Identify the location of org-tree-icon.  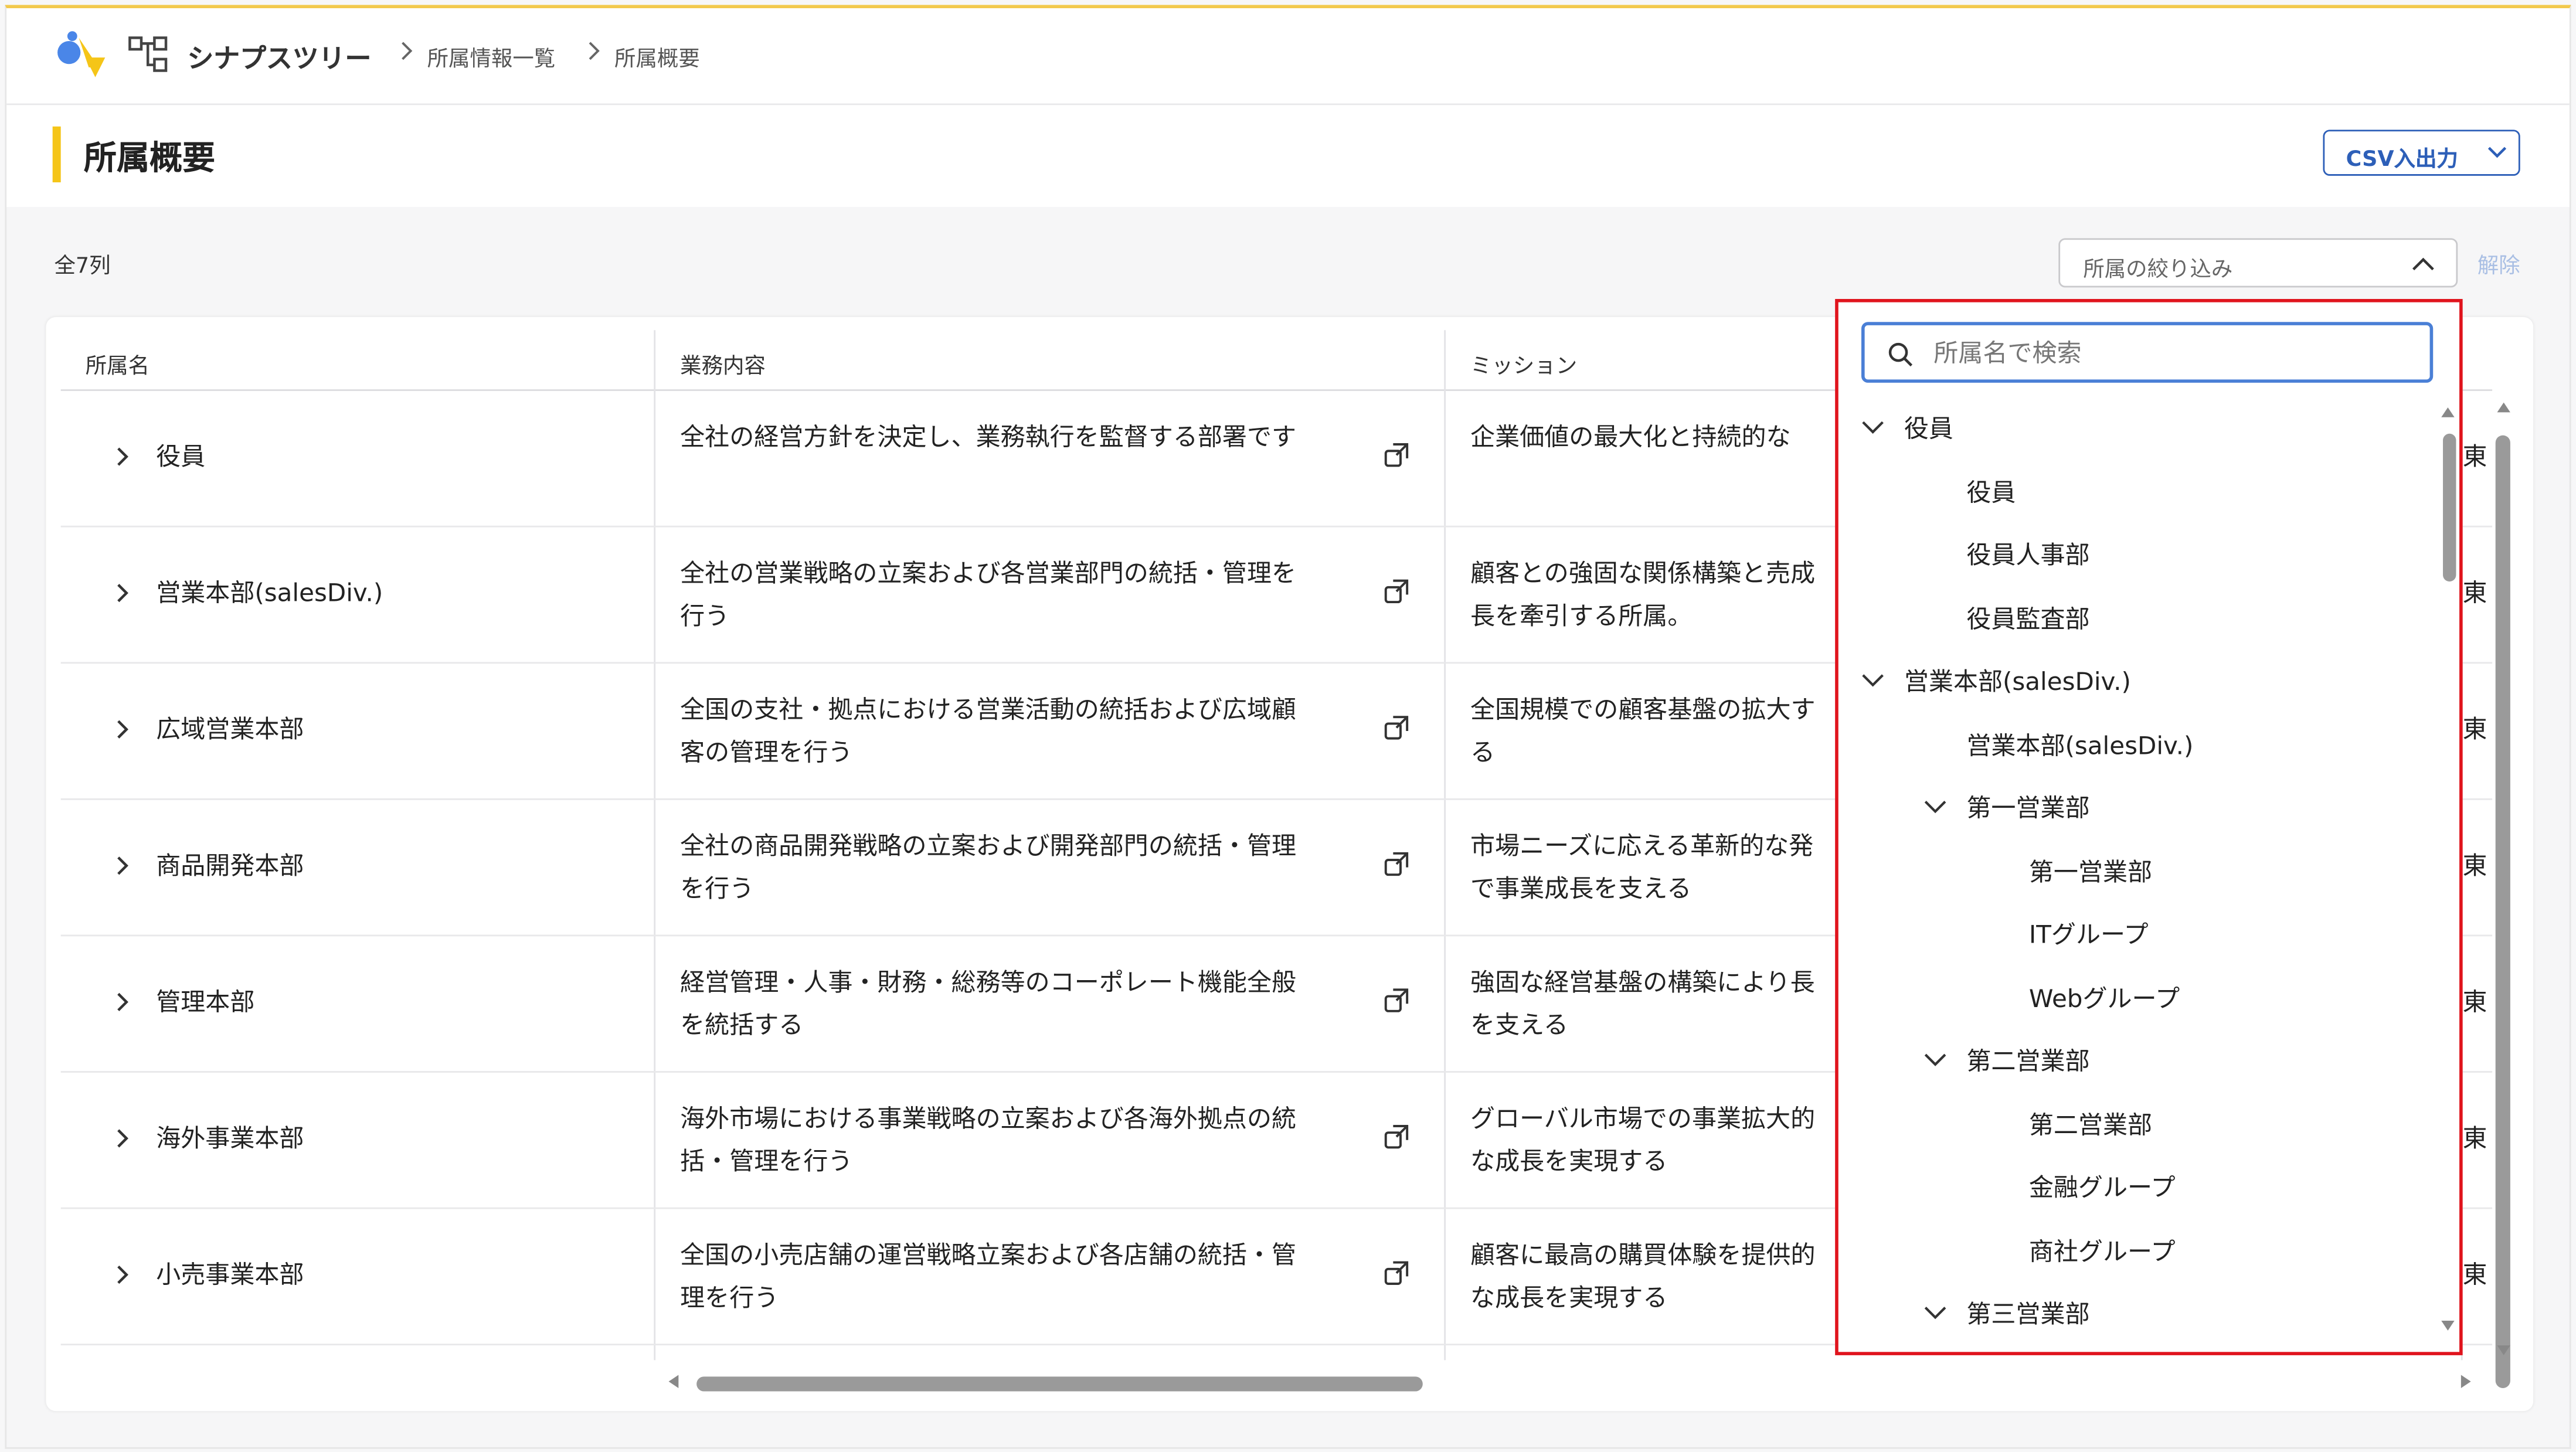
(148, 54).